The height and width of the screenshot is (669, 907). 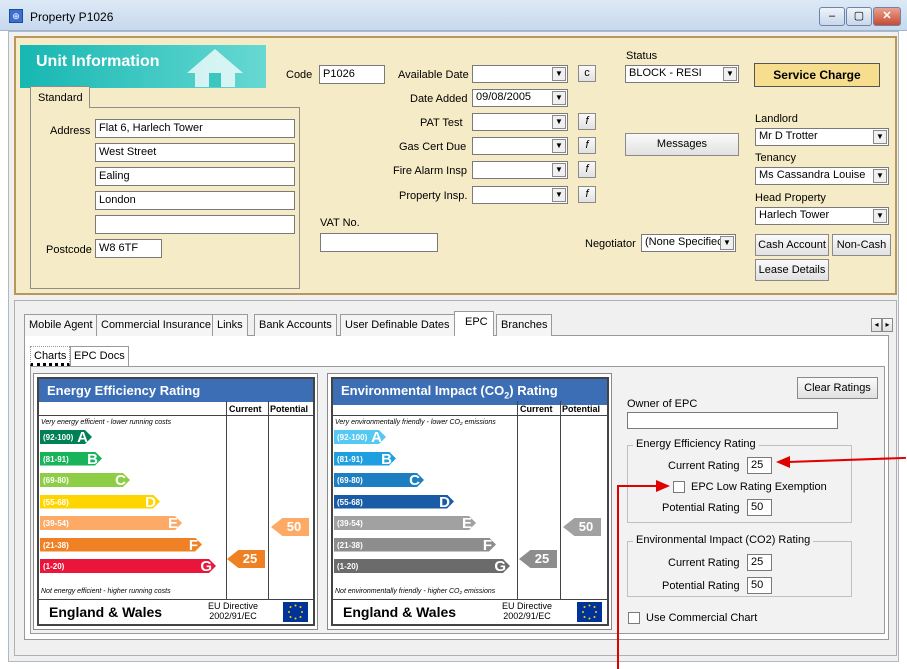 I want to click on negotiator-select: (None Specifiec ▼, so click(x=688, y=243).